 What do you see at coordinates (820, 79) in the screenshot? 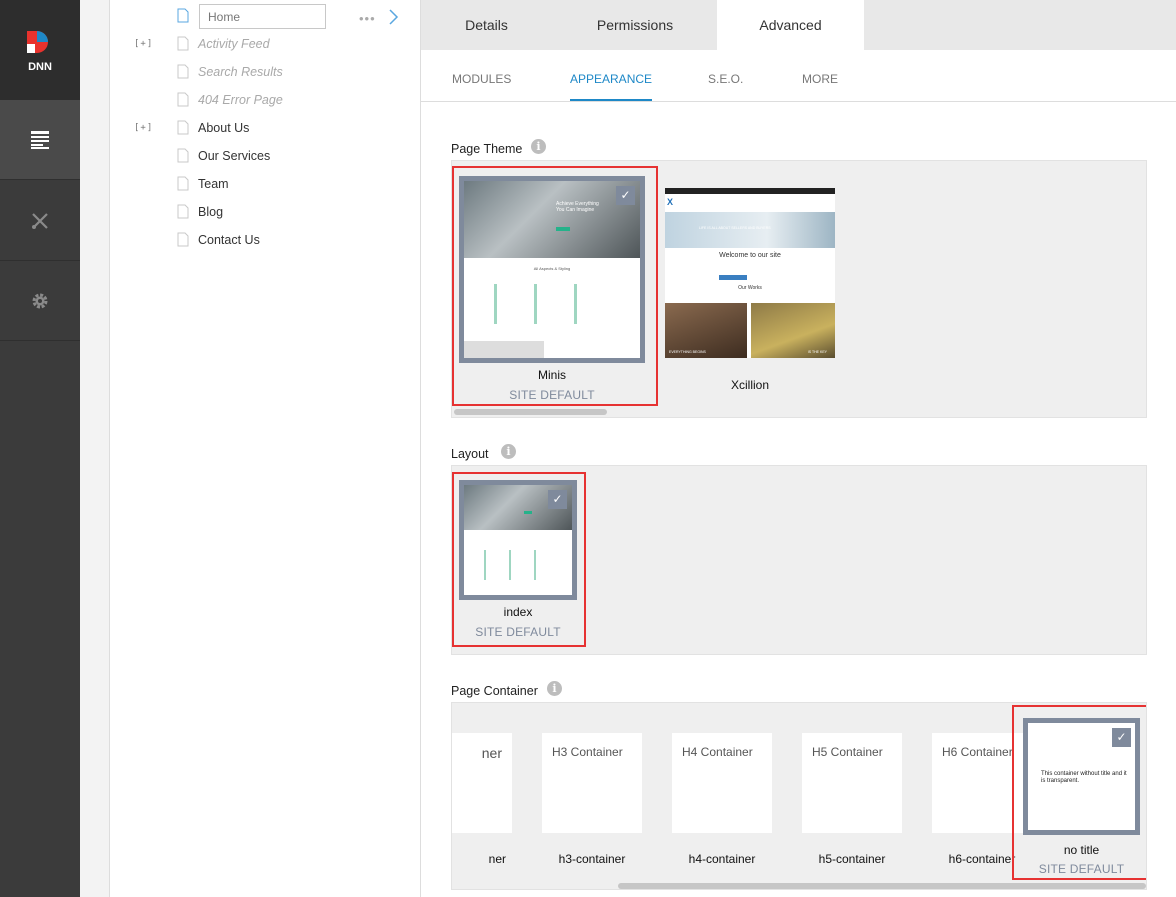
I see `subtab-more: MORE` at bounding box center [820, 79].